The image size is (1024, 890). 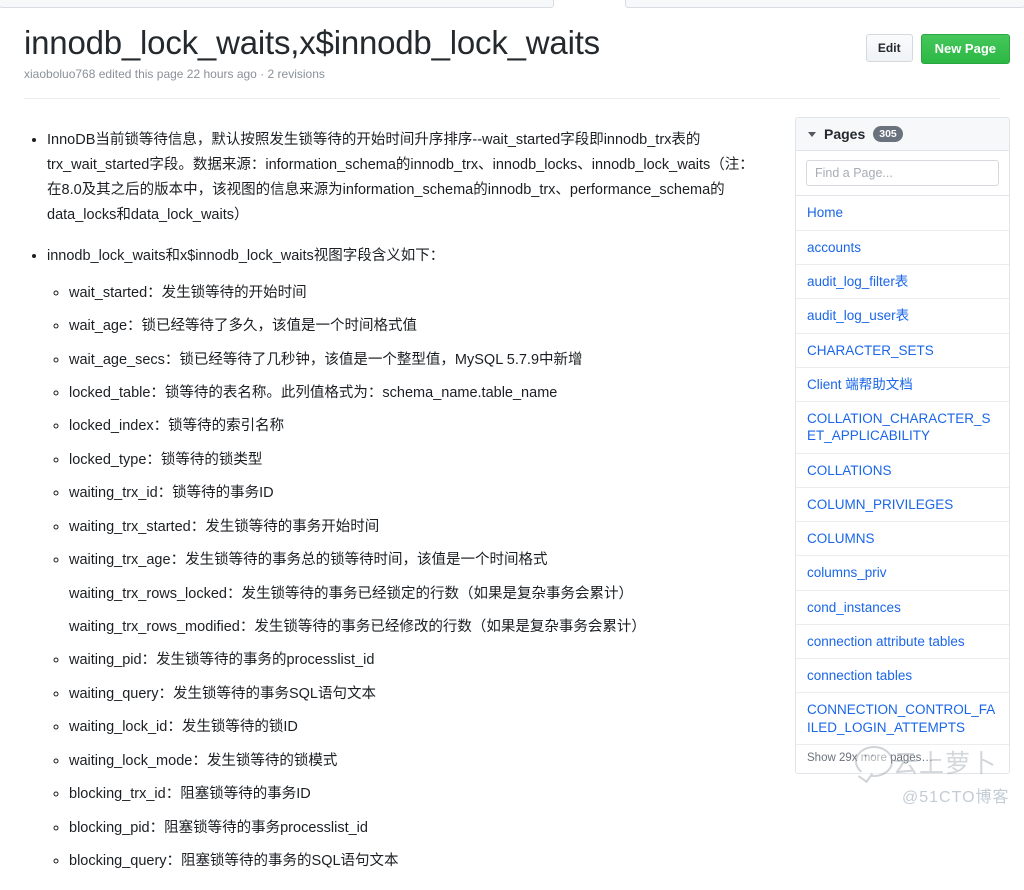 I want to click on sidebar-header: Pages 305, so click(x=902, y=134).